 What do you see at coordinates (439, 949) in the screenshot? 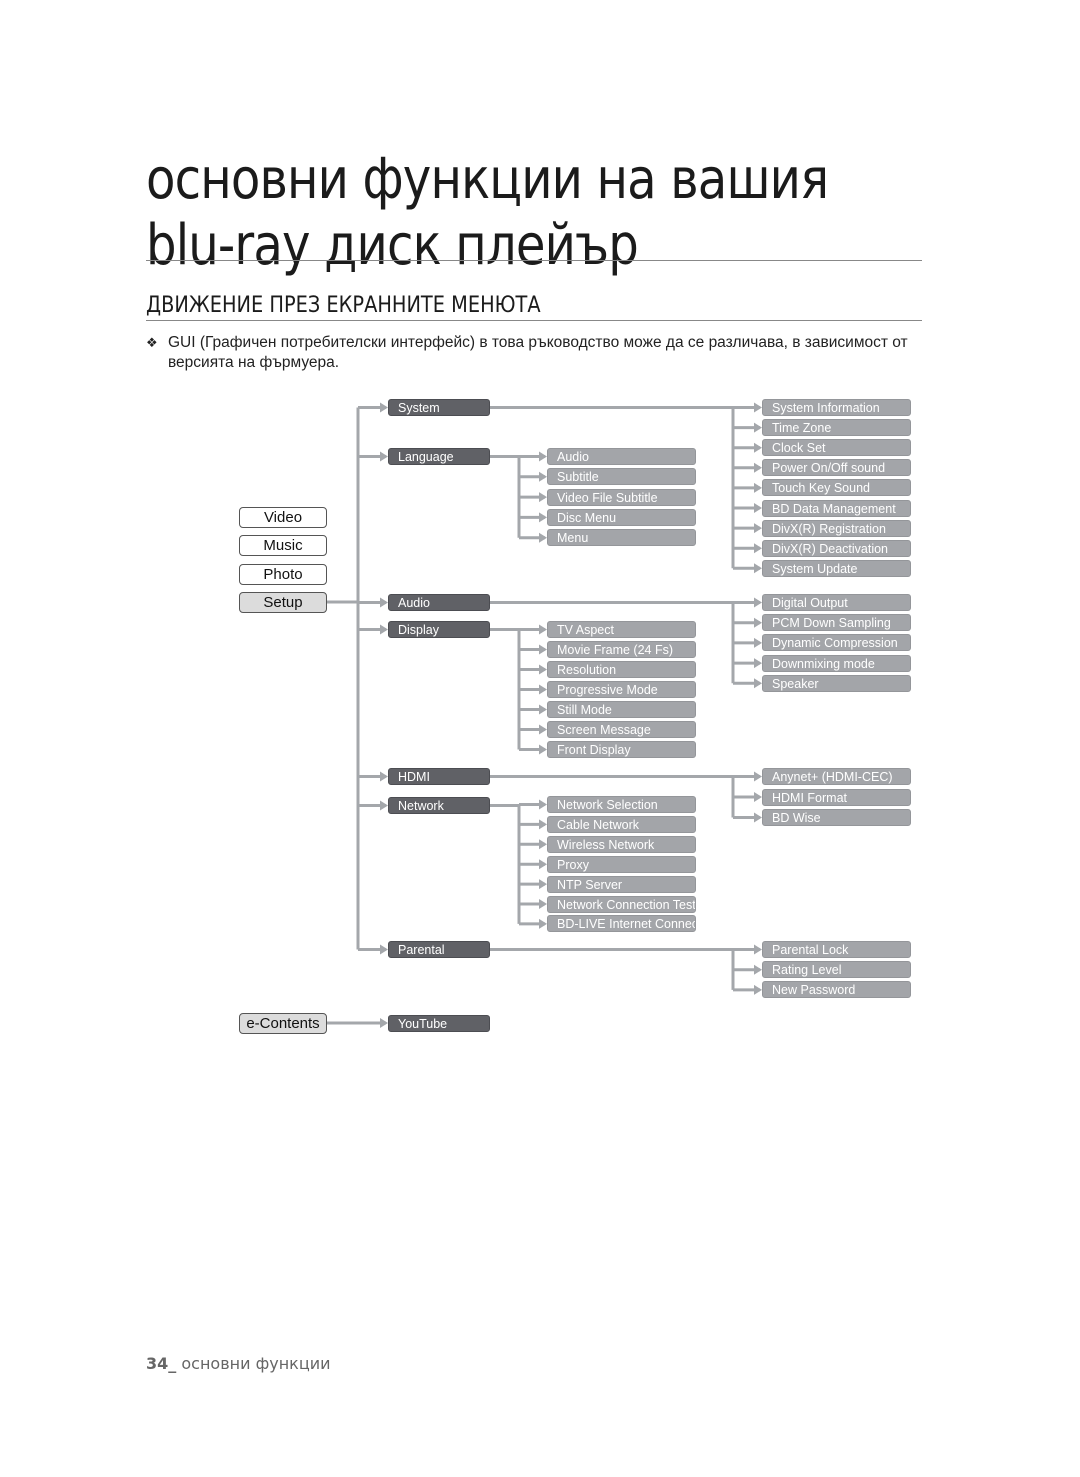
I see `setup-item-parental: Parental` at bounding box center [439, 949].